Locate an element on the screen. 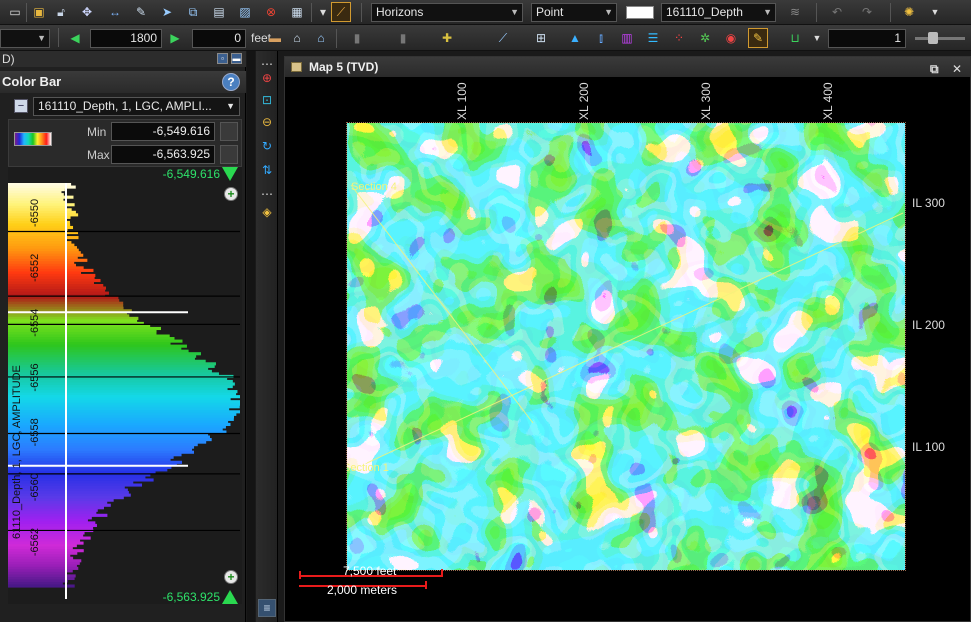  color-bar-layer-select: 161110_Depth, 1, LGC, AMPLI... ▼ is located at coordinates (136, 106).